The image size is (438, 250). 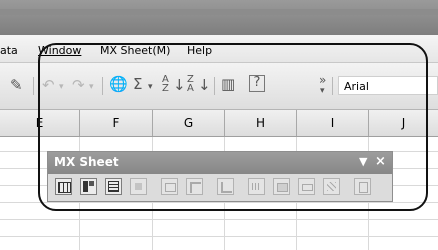 What do you see at coordinates (165, 84) in the screenshot?
I see `sort-ascending-icon: AZ` at bounding box center [165, 84].